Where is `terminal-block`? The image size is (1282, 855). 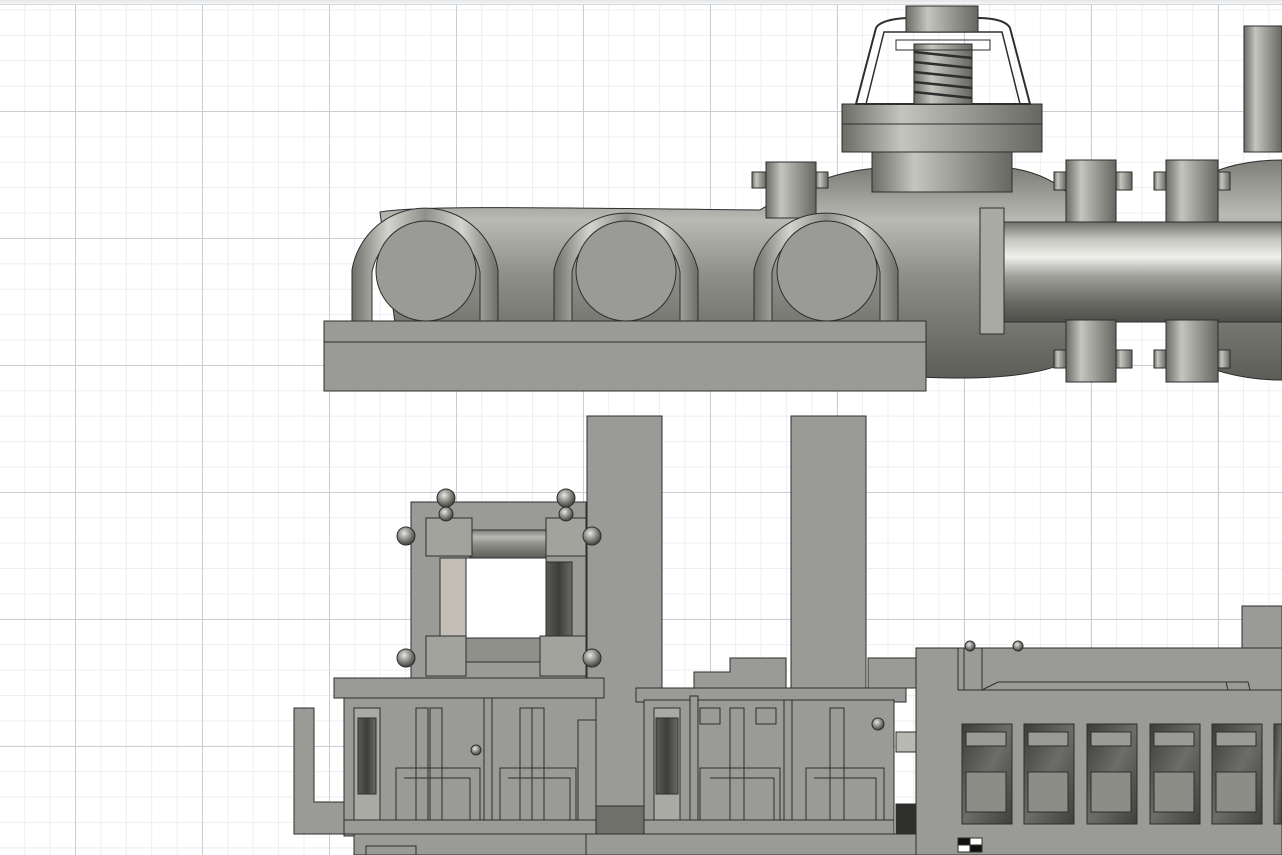 terminal-block is located at coordinates (970, 845).